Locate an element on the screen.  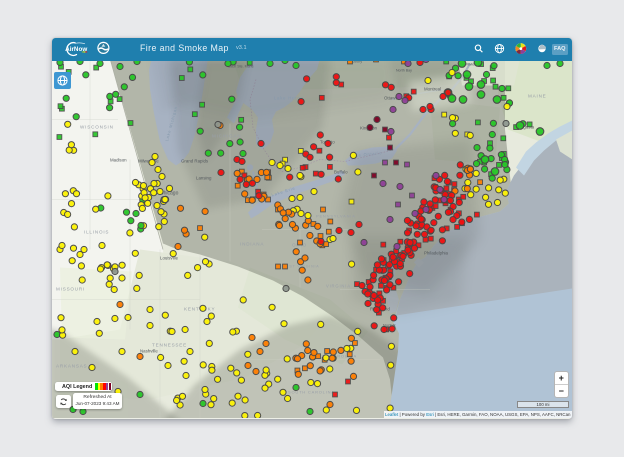
svg-text: Lansing is located at coordinates (204, 178).